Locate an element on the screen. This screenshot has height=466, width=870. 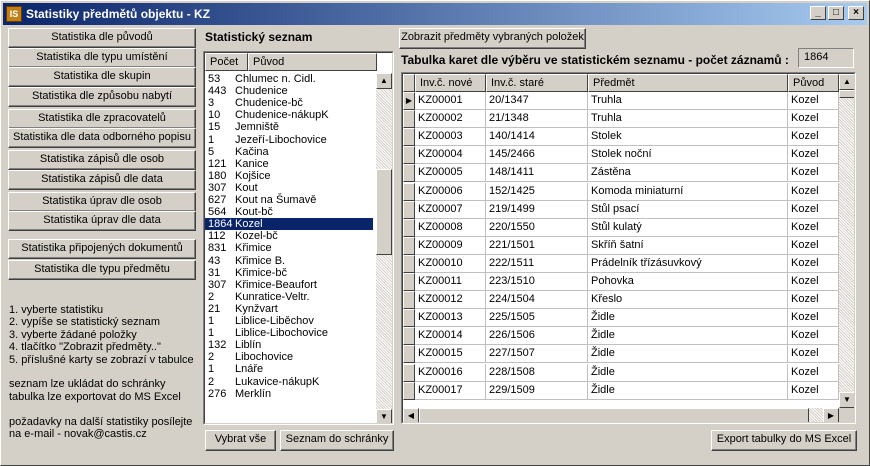
table-cell: 148/1411 is located at coordinates (537, 173).